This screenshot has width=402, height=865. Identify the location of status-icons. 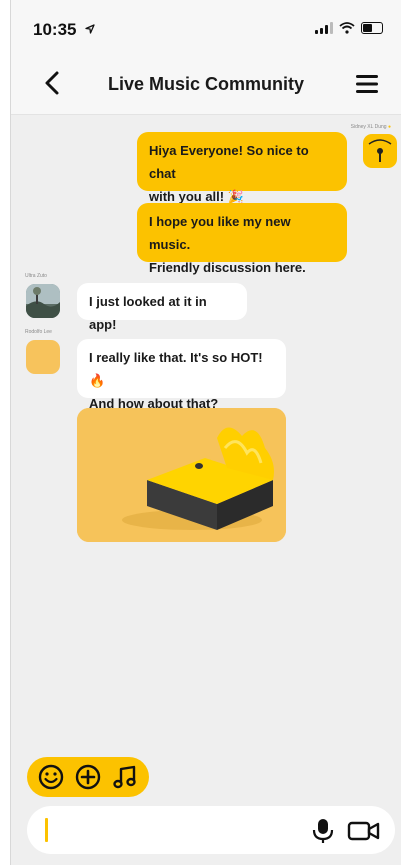
(349, 28).